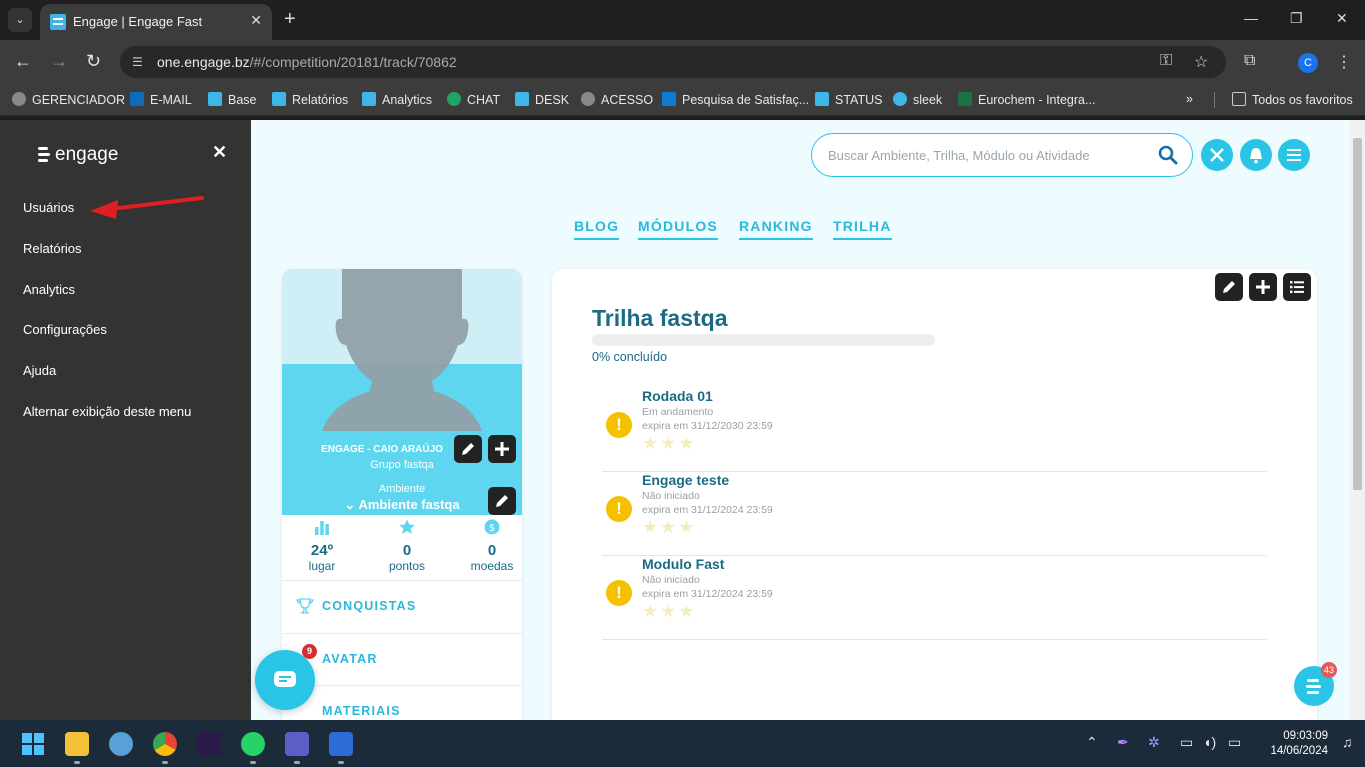  Describe the element at coordinates (597, 229) in the screenshot. I see `tab-blog: BLOG` at that location.